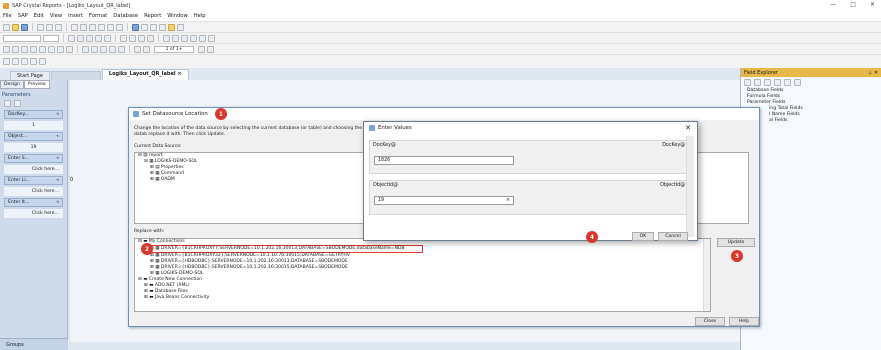  What do you see at coordinates (787, 82) in the screenshot?
I see `rename-icon` at bounding box center [787, 82].